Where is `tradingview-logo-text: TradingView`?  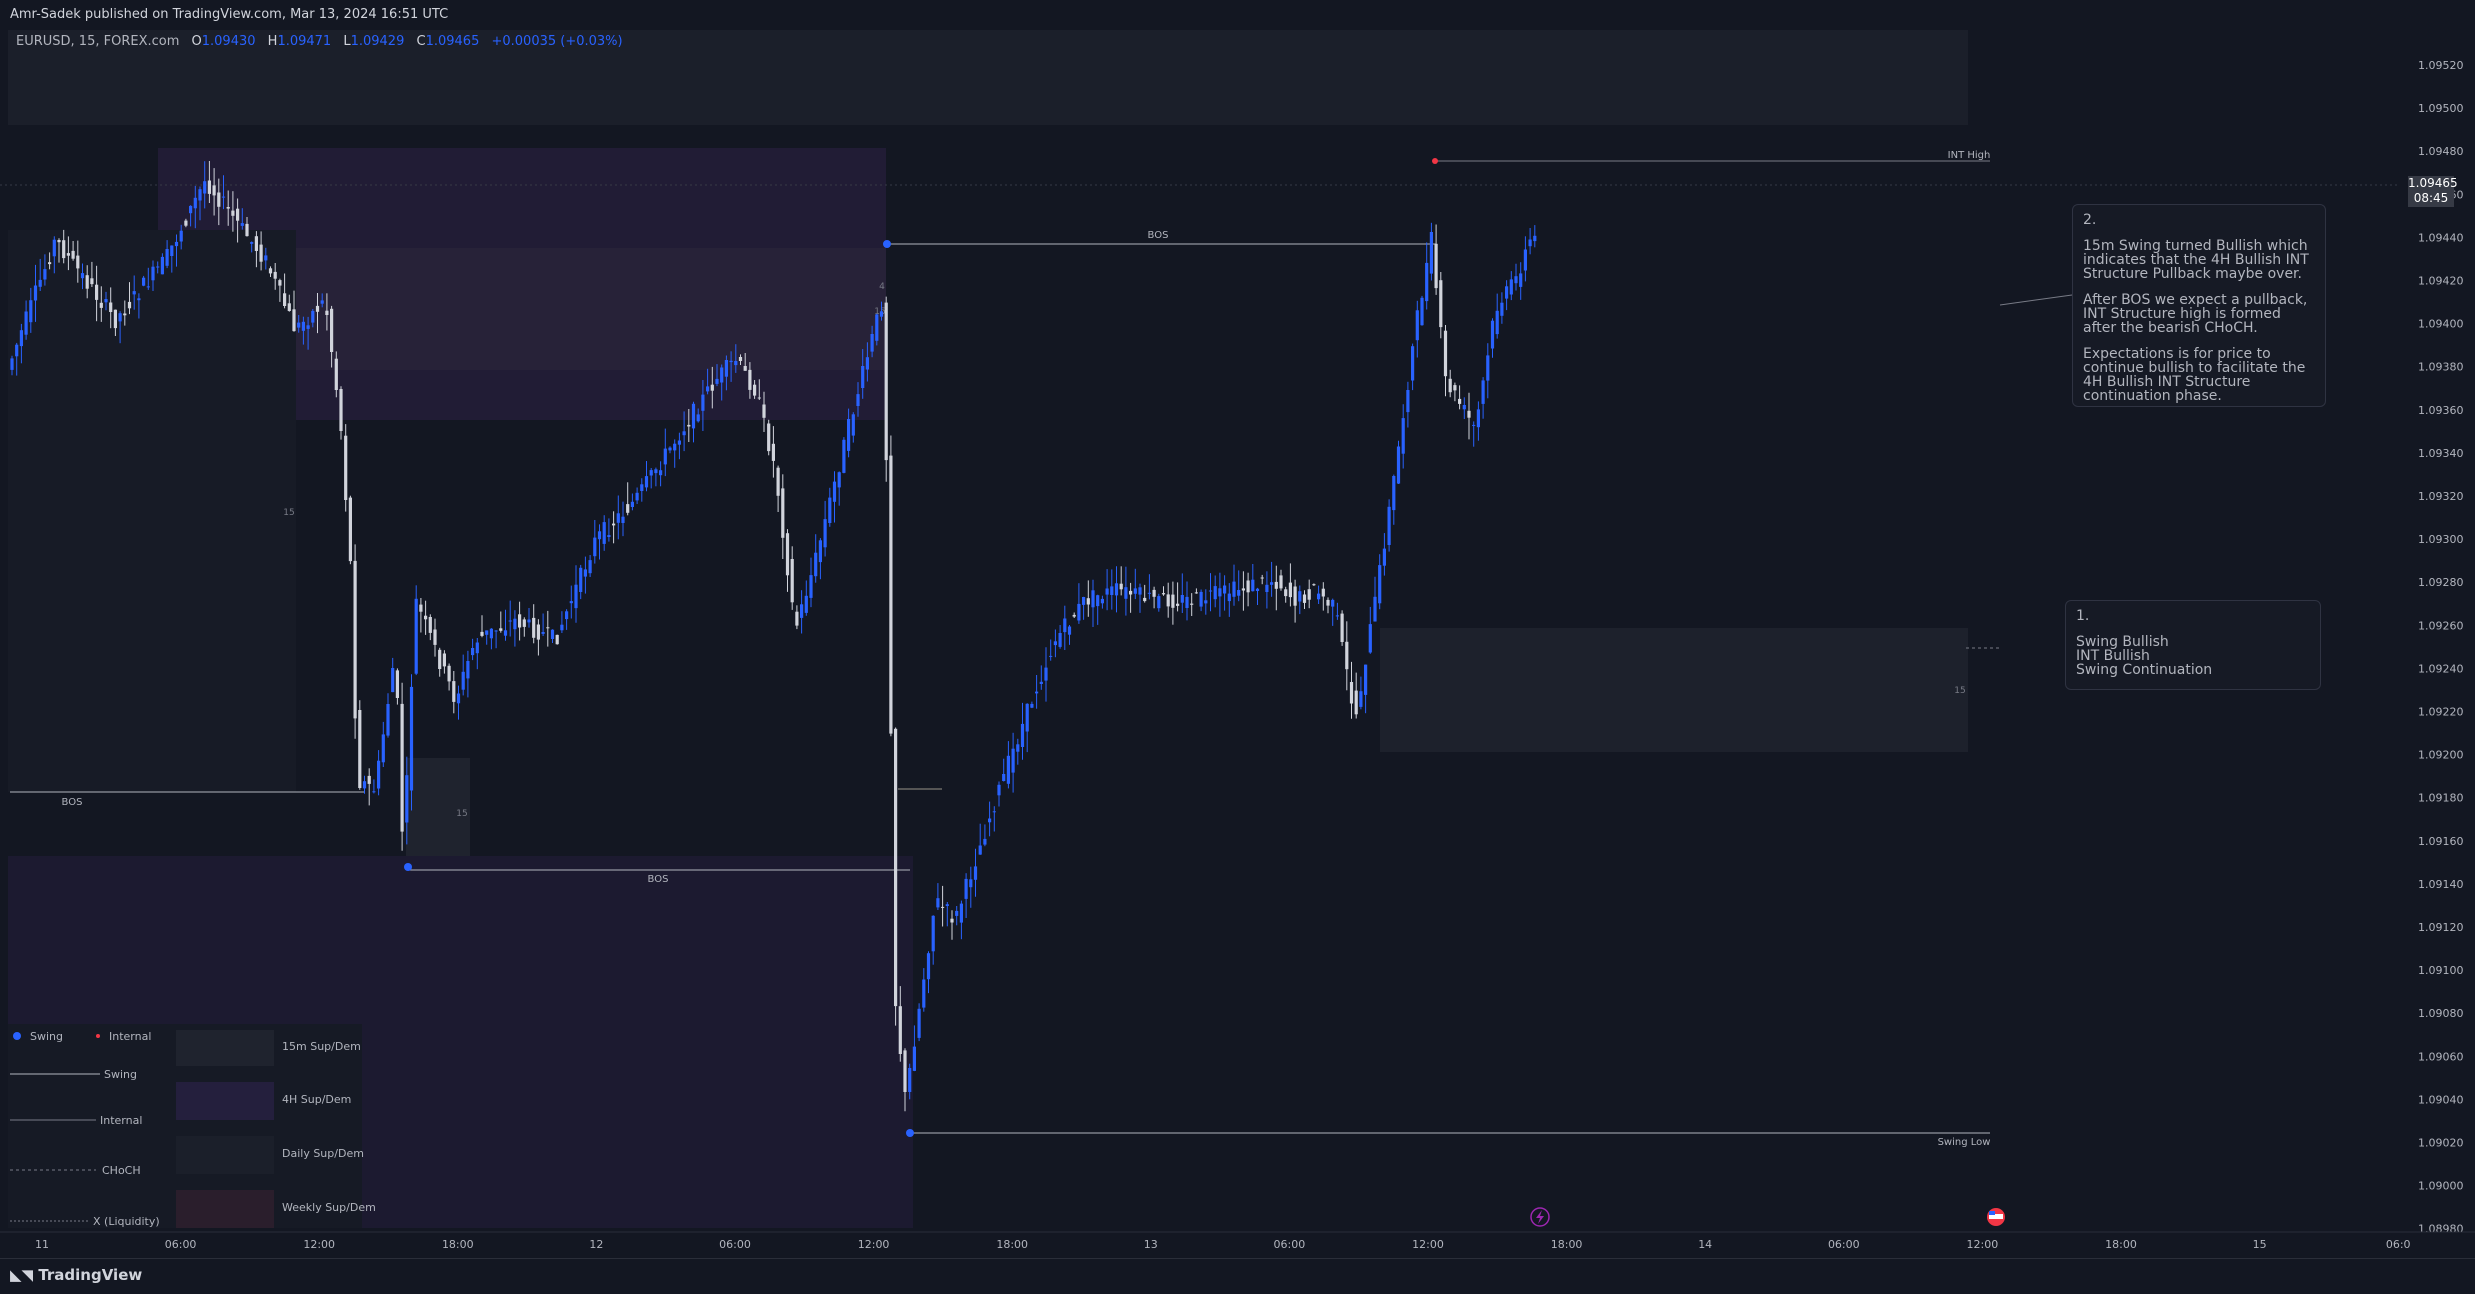
tradingview-logo-text: TradingView is located at coordinates (90, 1275).